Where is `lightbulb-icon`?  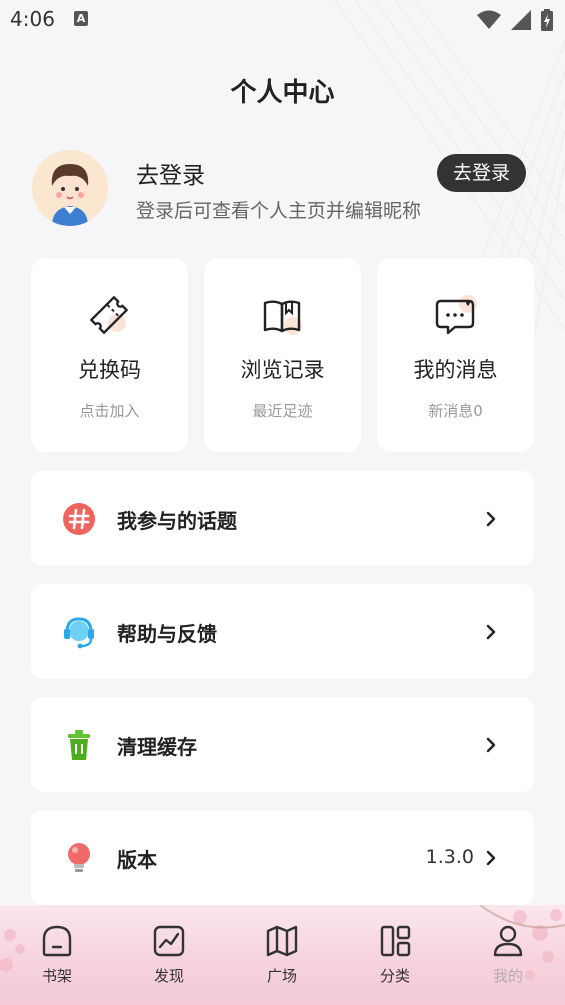 lightbulb-icon is located at coordinates (79, 858).